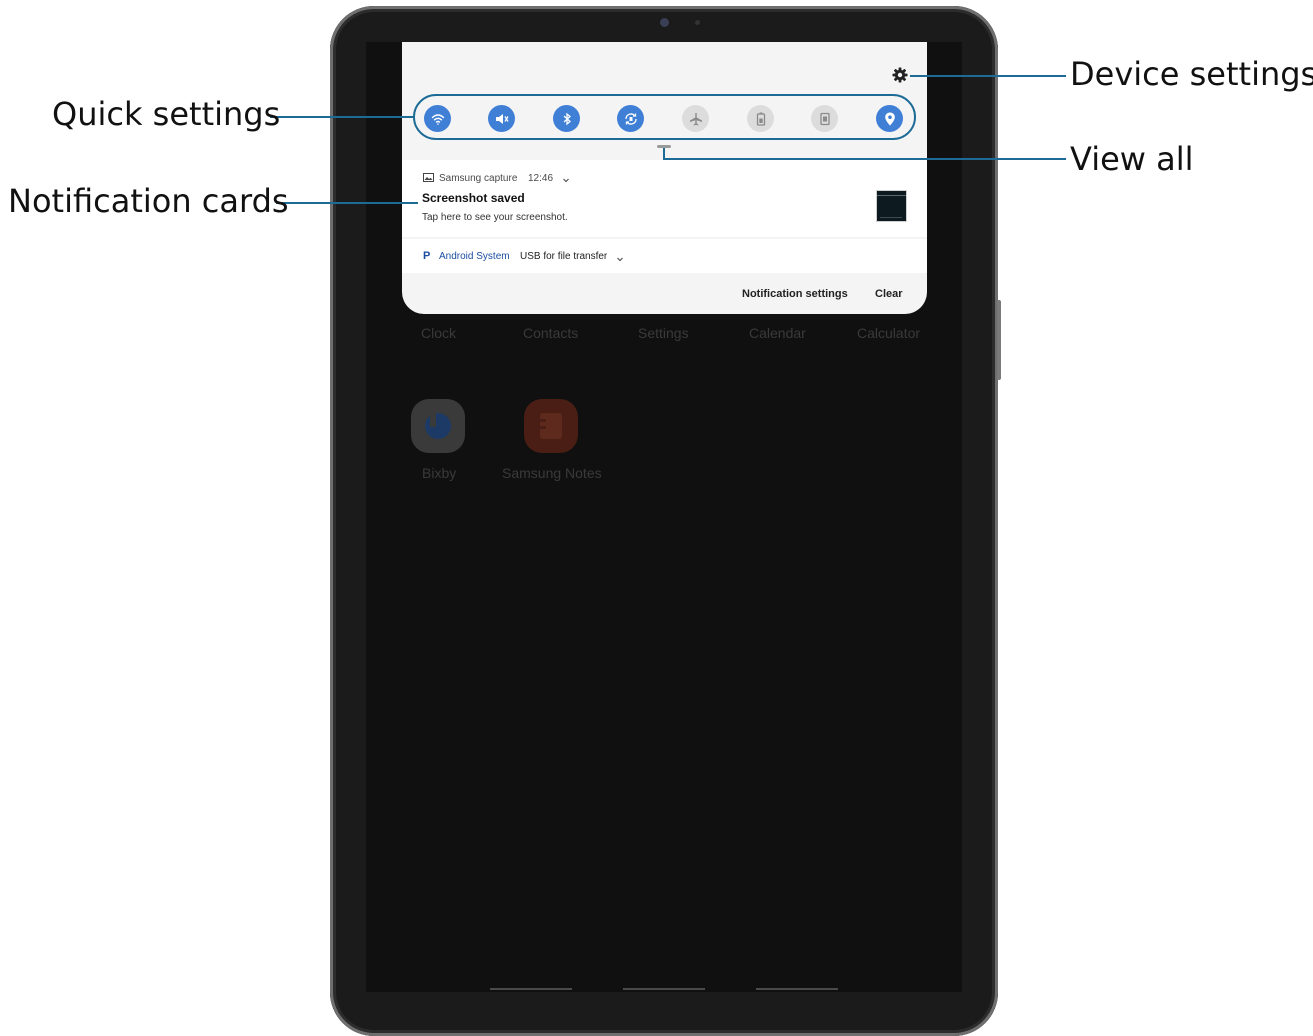 Image resolution: width=1313 pixels, height=1036 pixels. I want to click on view-all-leader, so click(864, 159).